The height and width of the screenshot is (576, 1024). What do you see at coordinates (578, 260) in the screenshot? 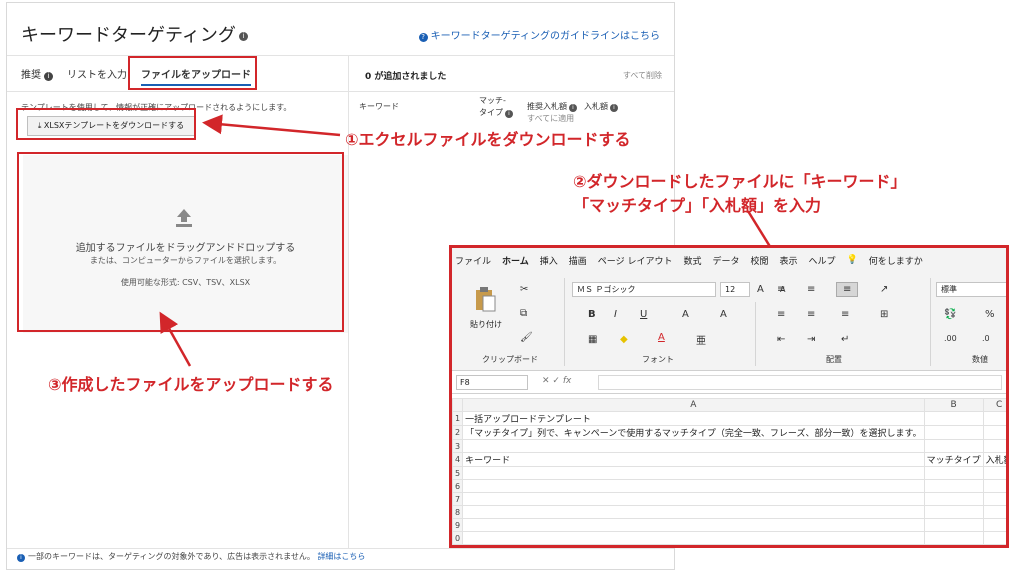
I see `menu-draw: 描画` at bounding box center [578, 260].